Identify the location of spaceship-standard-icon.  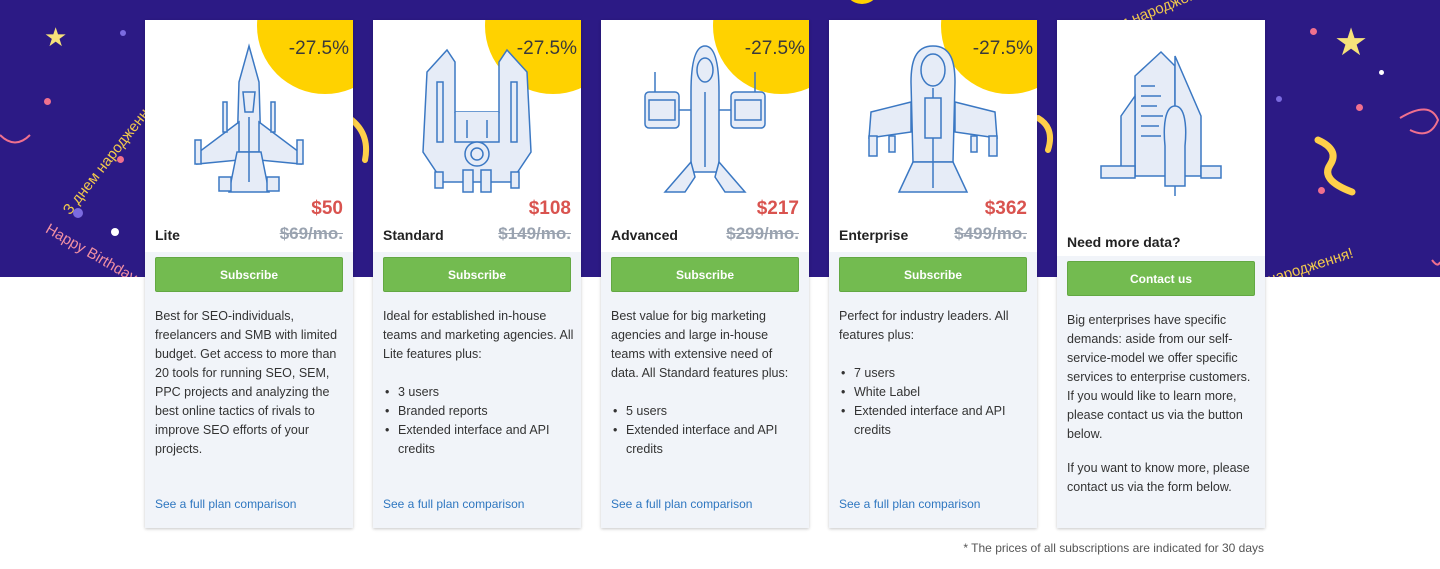
(477, 120).